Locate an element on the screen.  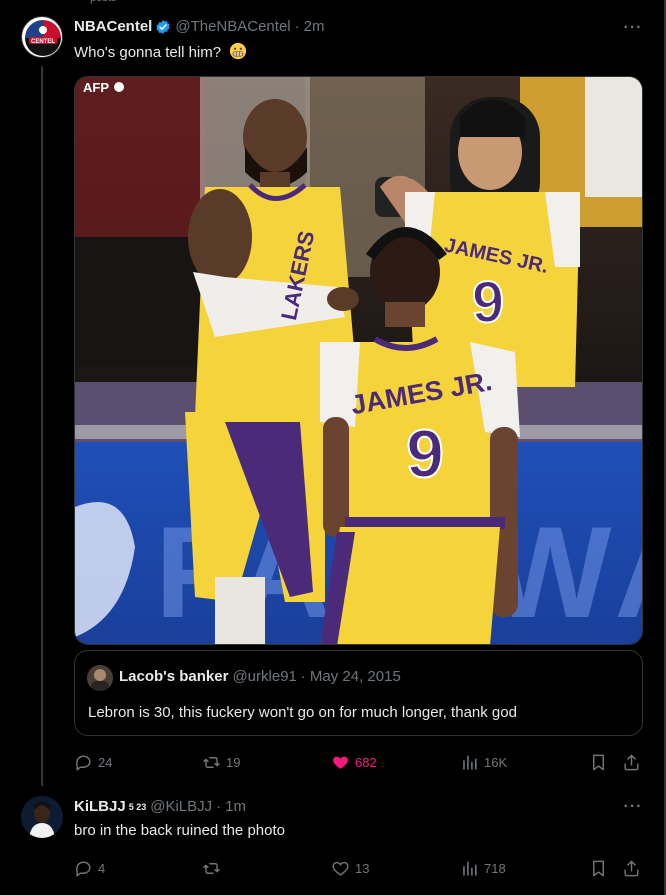
repost-count: 19 is located at coordinates (233, 762).